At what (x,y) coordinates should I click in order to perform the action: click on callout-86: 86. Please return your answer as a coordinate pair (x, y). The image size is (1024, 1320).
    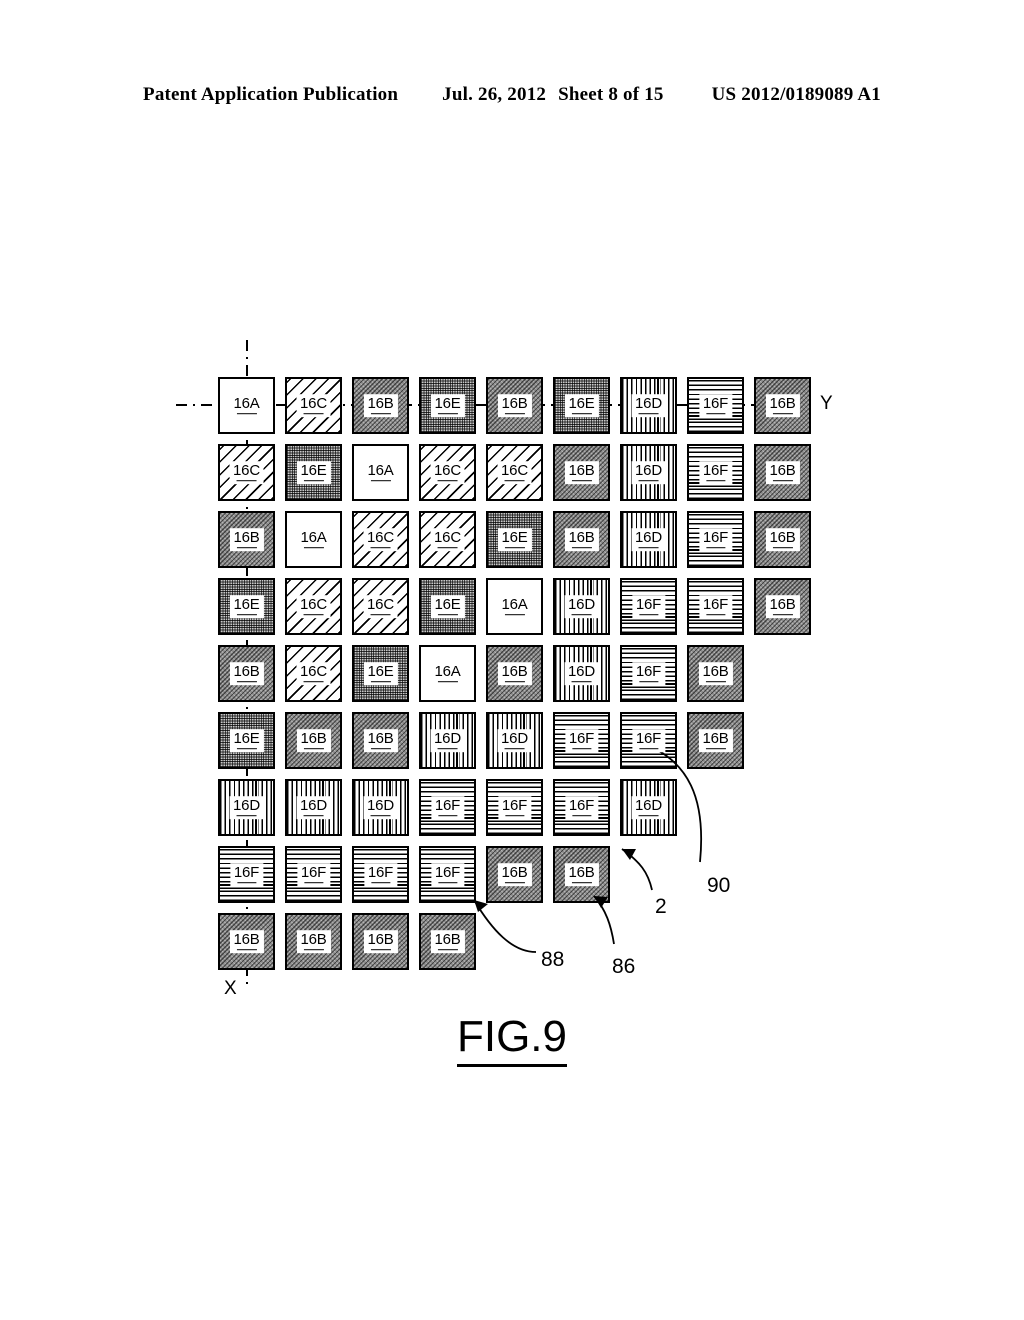
    Looking at the image, I should click on (624, 966).